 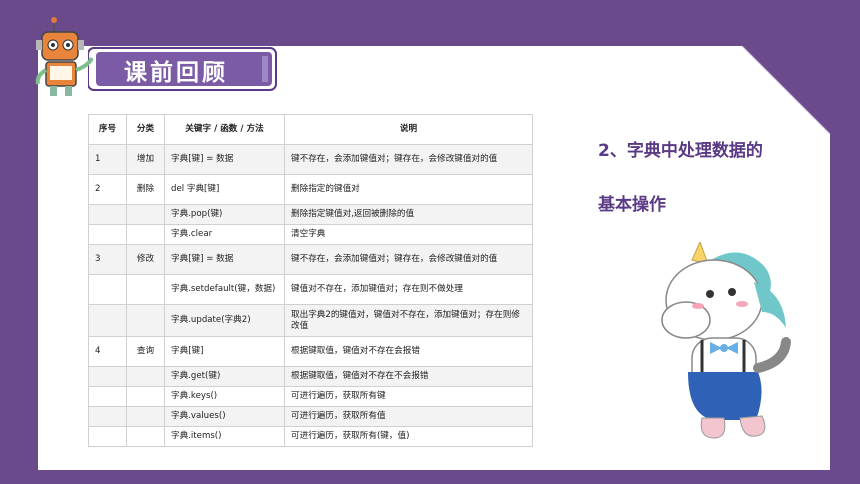 I want to click on cell-description: 删除指定键值对,返回被删除的值, so click(x=408, y=214).